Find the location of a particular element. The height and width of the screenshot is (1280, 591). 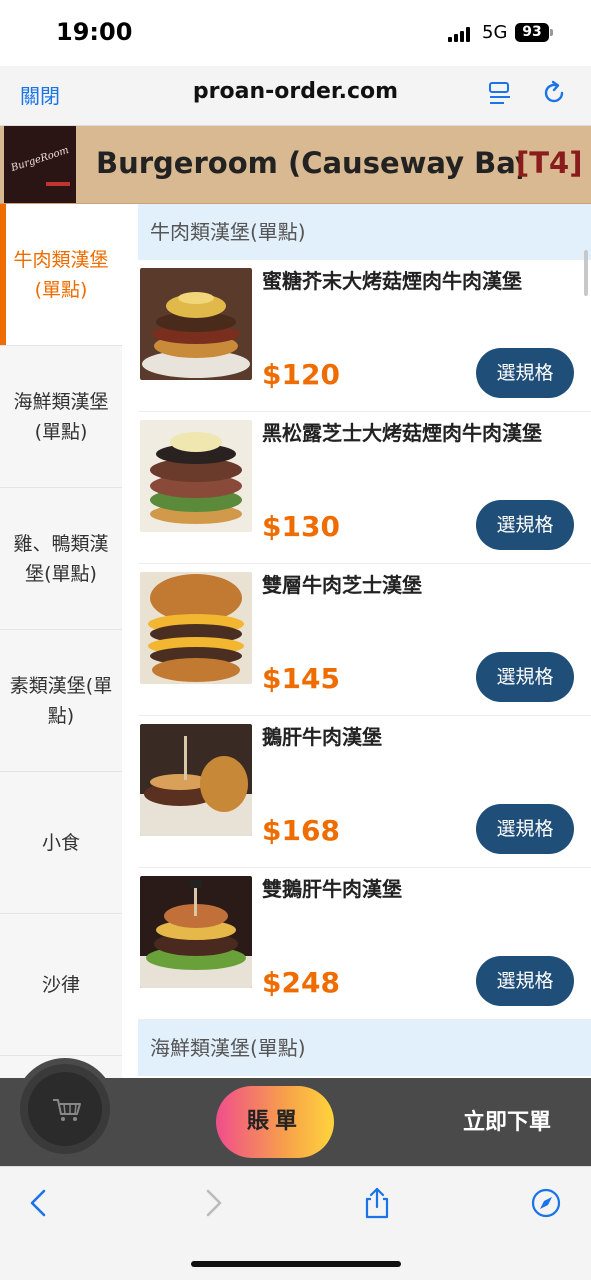

cart-button is located at coordinates (65, 1109).